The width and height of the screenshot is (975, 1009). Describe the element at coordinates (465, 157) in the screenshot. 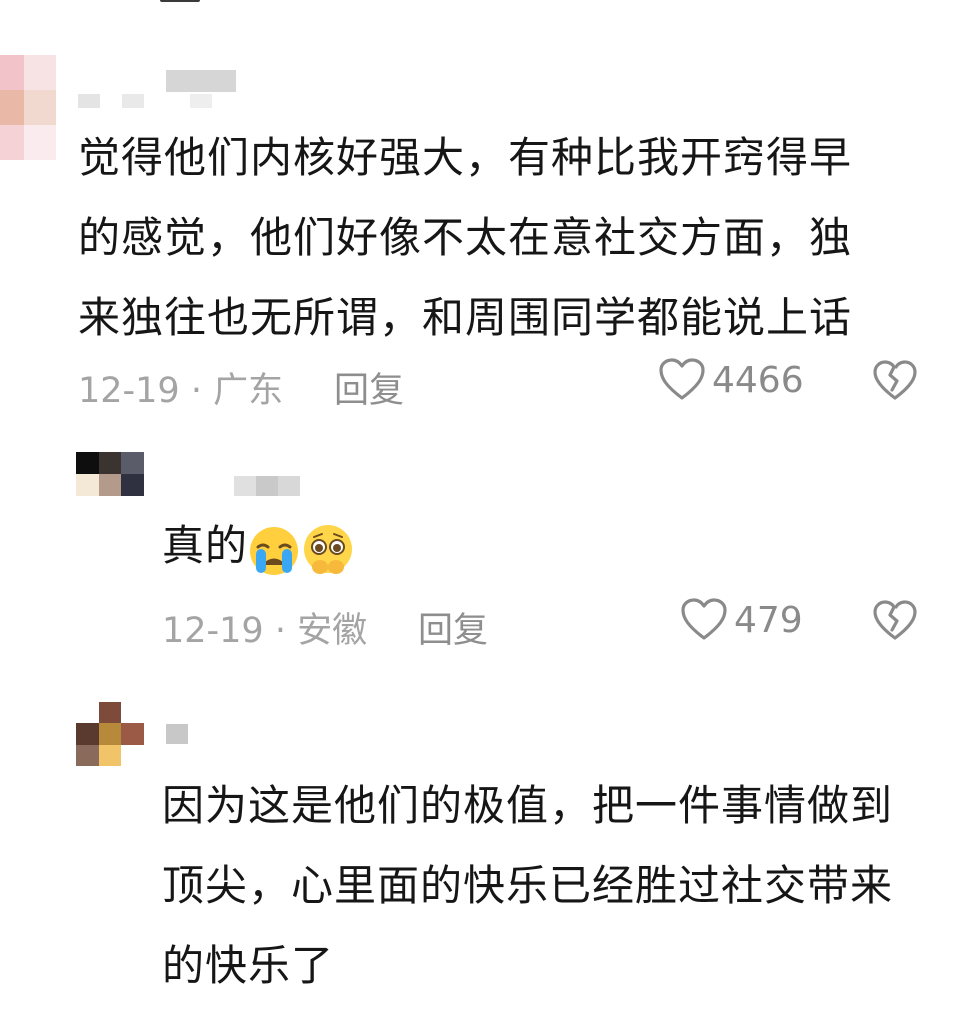

I see `comment-text-line: 觉得他们内核好强大，有种比我开窍得早` at that location.